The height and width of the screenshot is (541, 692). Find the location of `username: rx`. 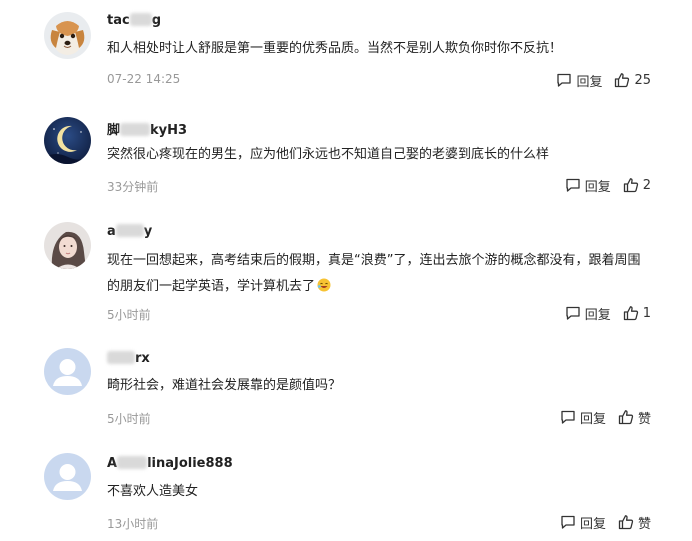

username: rx is located at coordinates (128, 358).